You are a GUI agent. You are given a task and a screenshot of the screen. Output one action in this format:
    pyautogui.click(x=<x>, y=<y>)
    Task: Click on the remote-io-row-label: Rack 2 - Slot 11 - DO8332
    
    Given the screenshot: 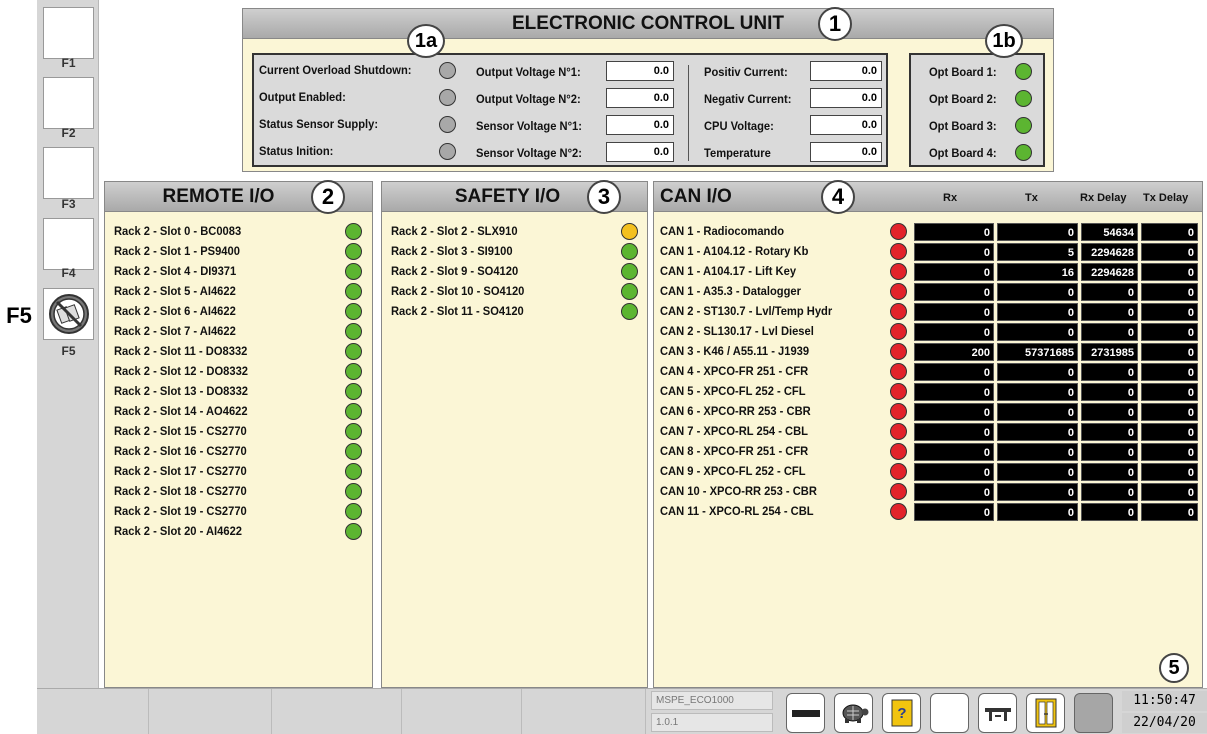 What is the action you would take?
    pyautogui.click(x=181, y=351)
    